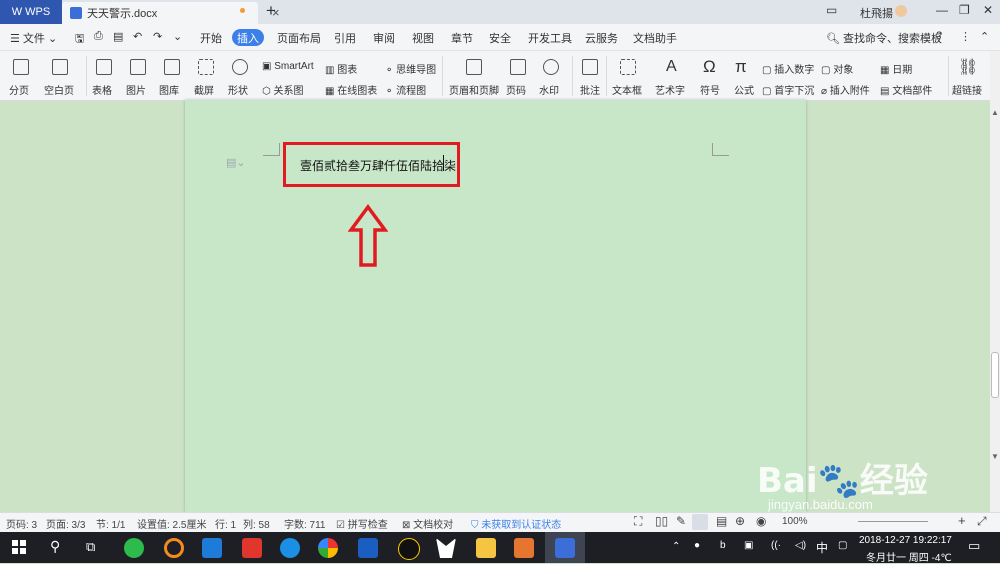 This screenshot has height=564, width=1000. I want to click on symbol-button: 符号, so click(710, 89).